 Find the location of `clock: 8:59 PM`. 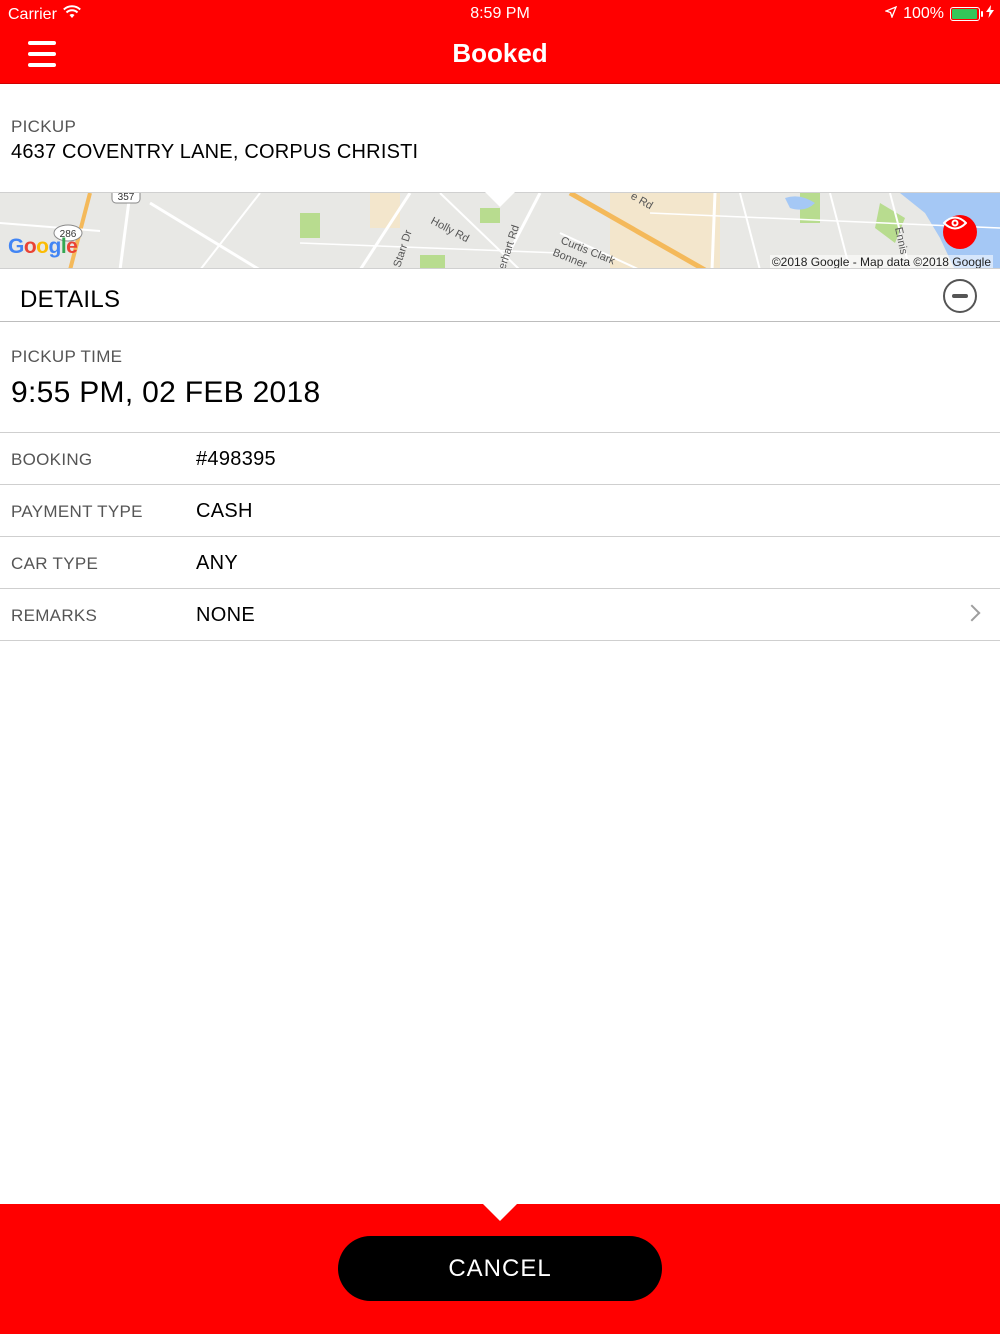

clock: 8:59 PM is located at coordinates (500, 13).